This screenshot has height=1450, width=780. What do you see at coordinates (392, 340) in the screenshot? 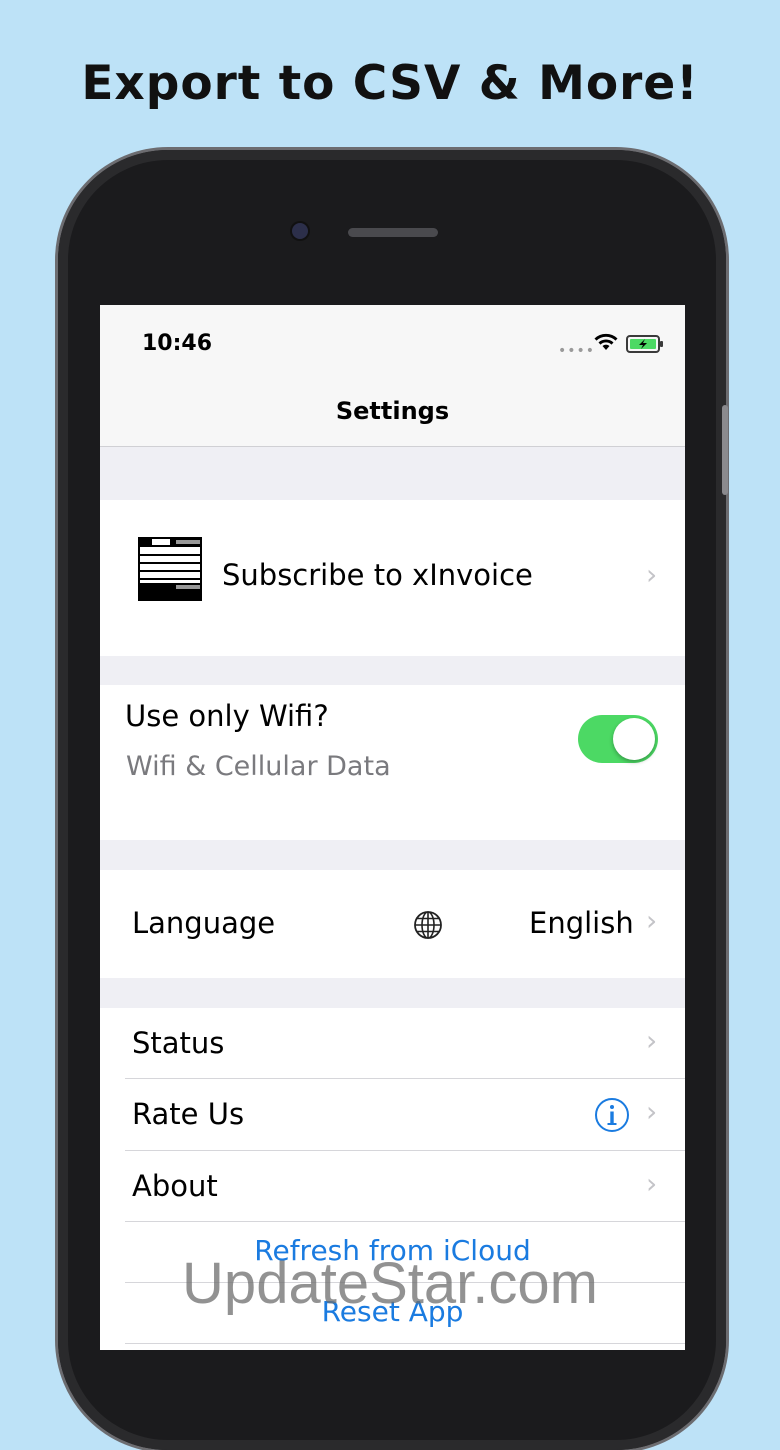
I see `status-bar: 10:46 ••••` at bounding box center [392, 340].